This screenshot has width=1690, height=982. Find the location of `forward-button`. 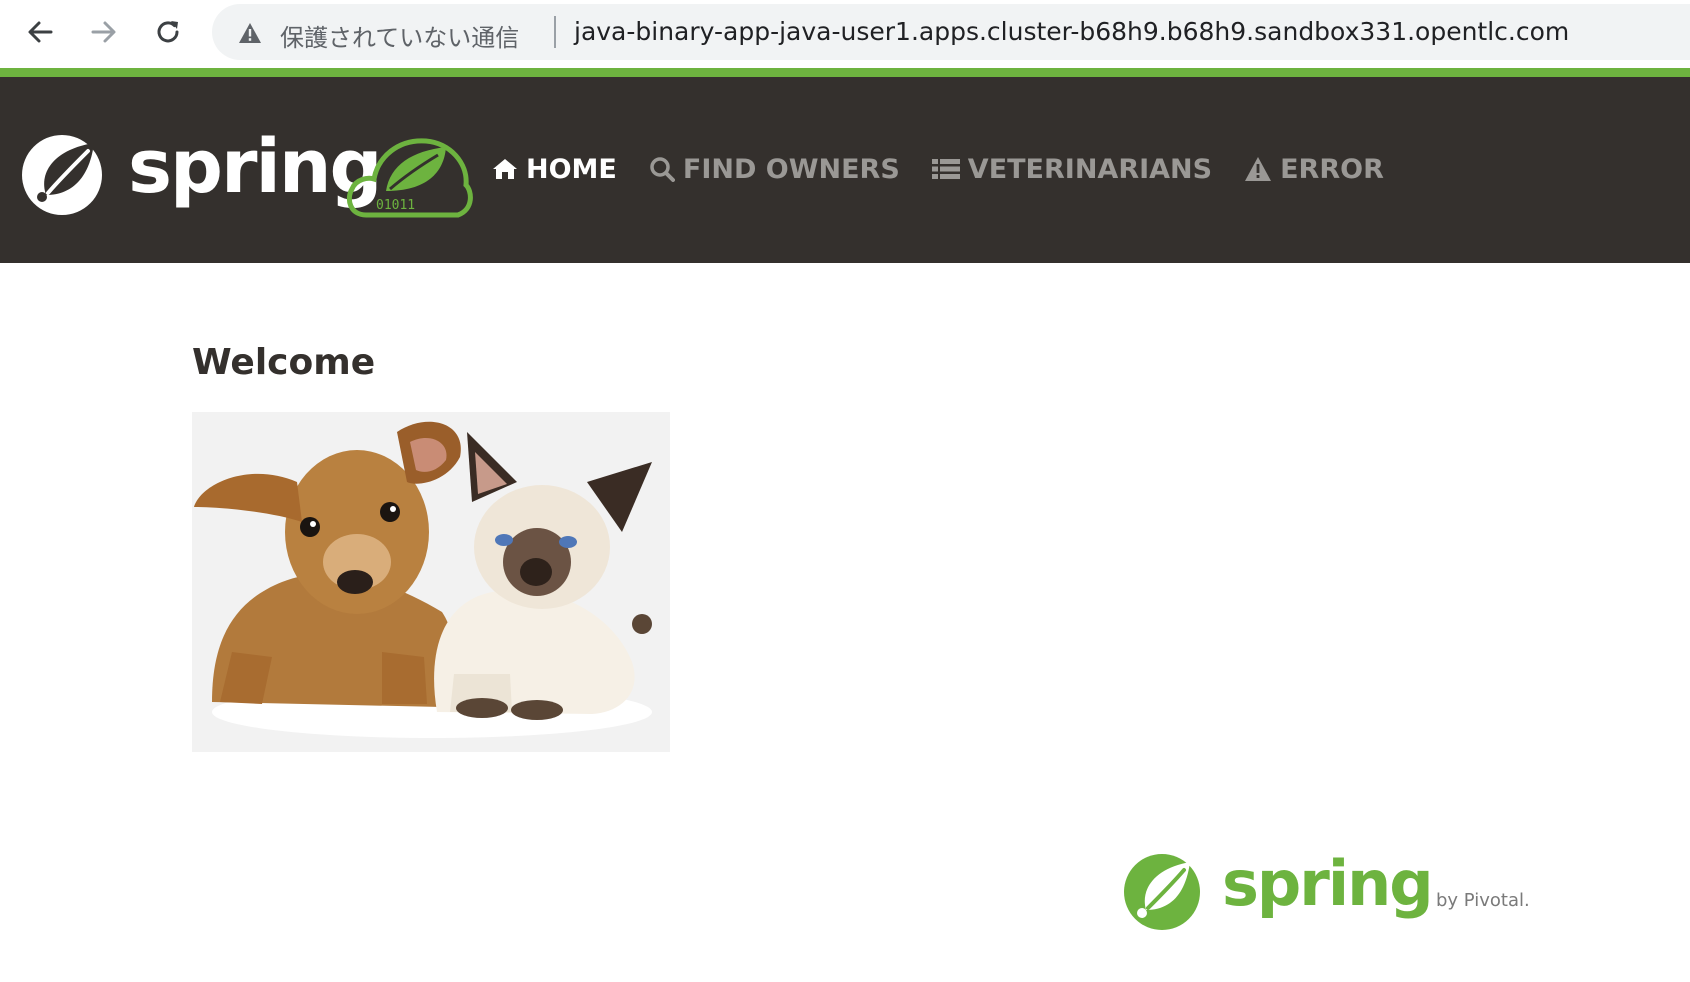

forward-button is located at coordinates (104, 32).